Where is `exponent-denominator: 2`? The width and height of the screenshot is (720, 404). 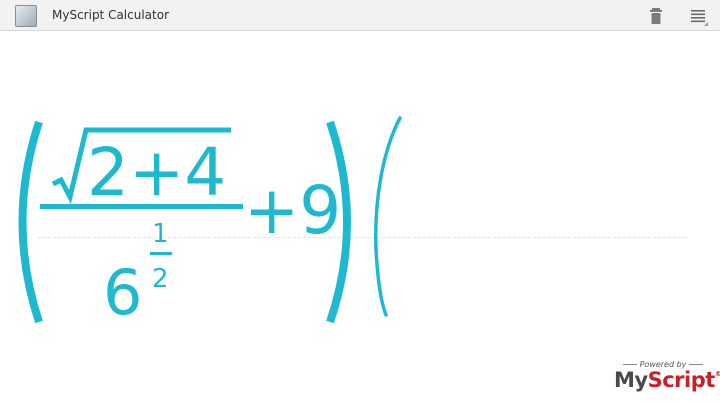
exponent-denominator: 2 is located at coordinates (160, 279).